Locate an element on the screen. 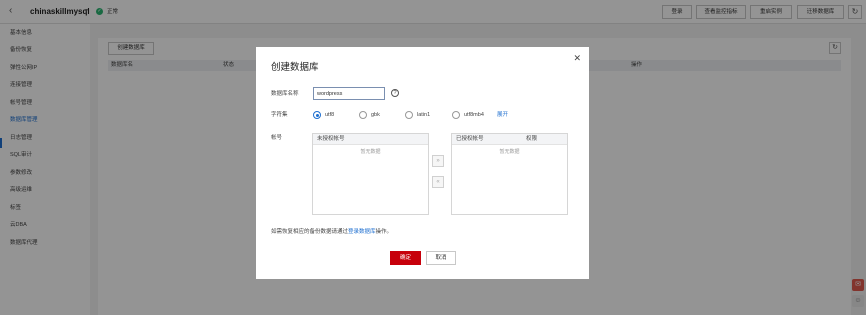 The height and width of the screenshot is (315, 866). move-left-button: « is located at coordinates (438, 182).